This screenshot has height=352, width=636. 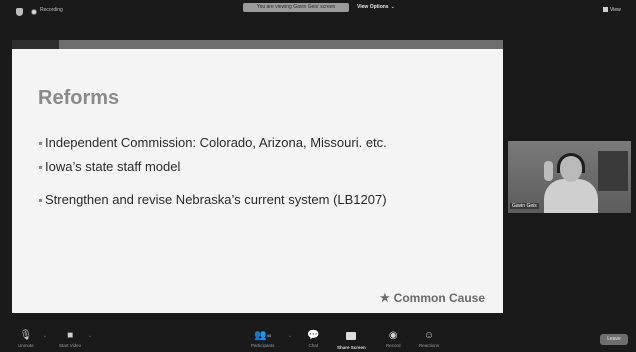 I want to click on muted-microphone-icon: 🎙, so click(x=26, y=335).